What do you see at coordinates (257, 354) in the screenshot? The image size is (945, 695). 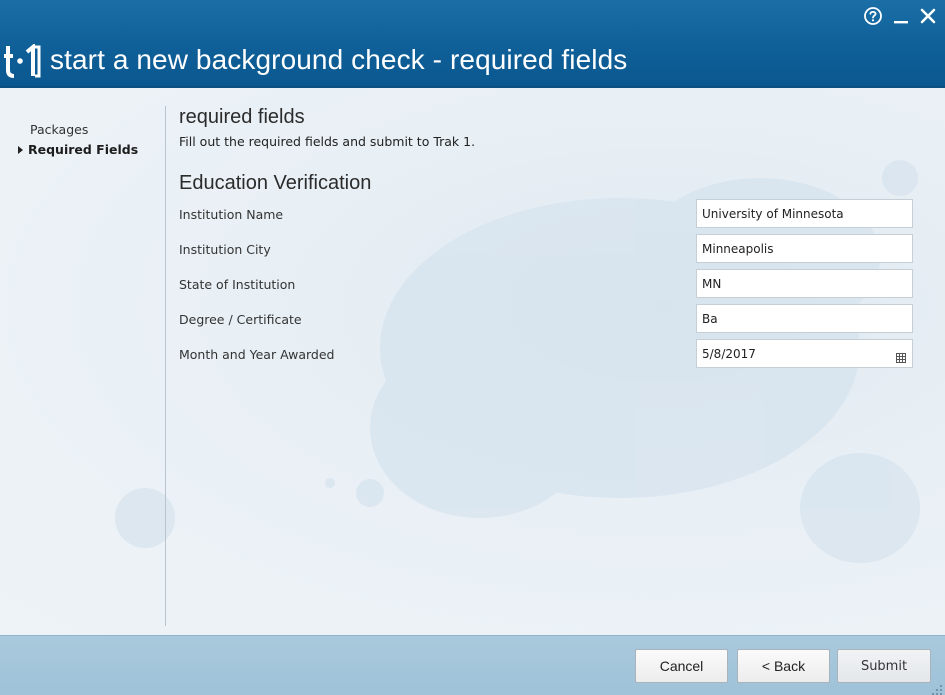 I see `month-year-awarded-label: Month and Year Awarded` at bounding box center [257, 354].